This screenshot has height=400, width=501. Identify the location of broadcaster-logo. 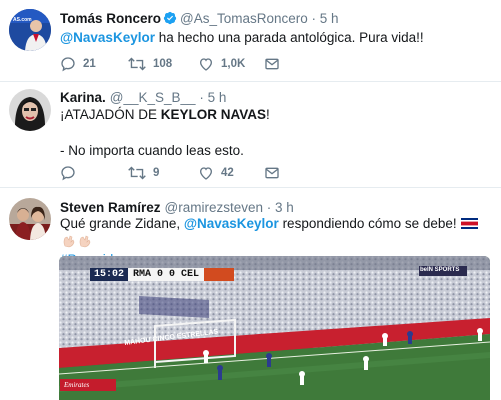
(219, 274).